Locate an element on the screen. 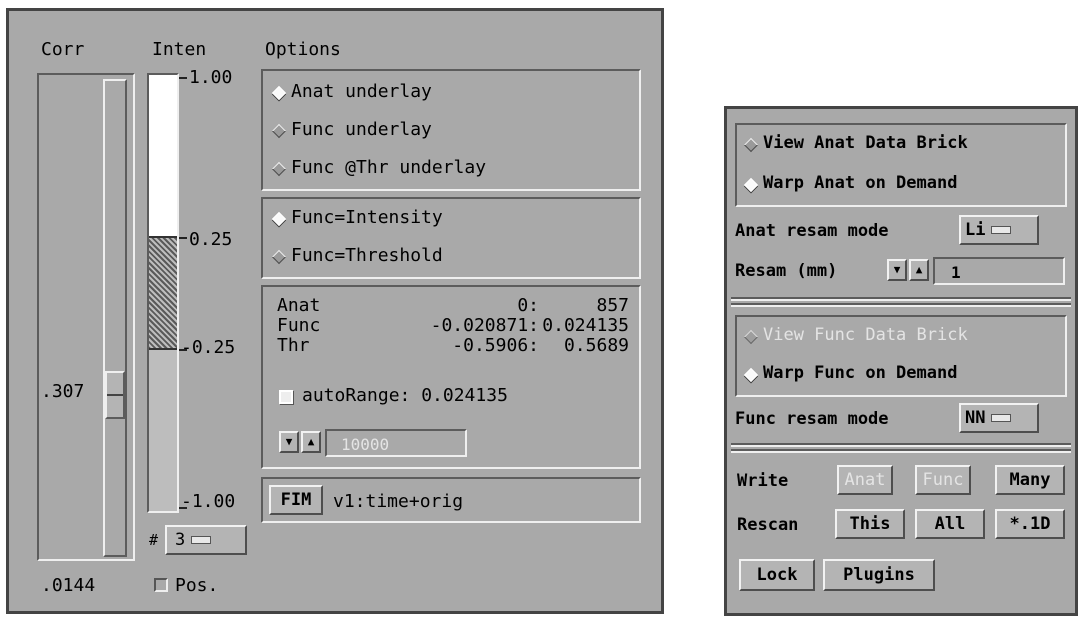 The image size is (1078, 618). pane-count-menu: 3 is located at coordinates (206, 540).